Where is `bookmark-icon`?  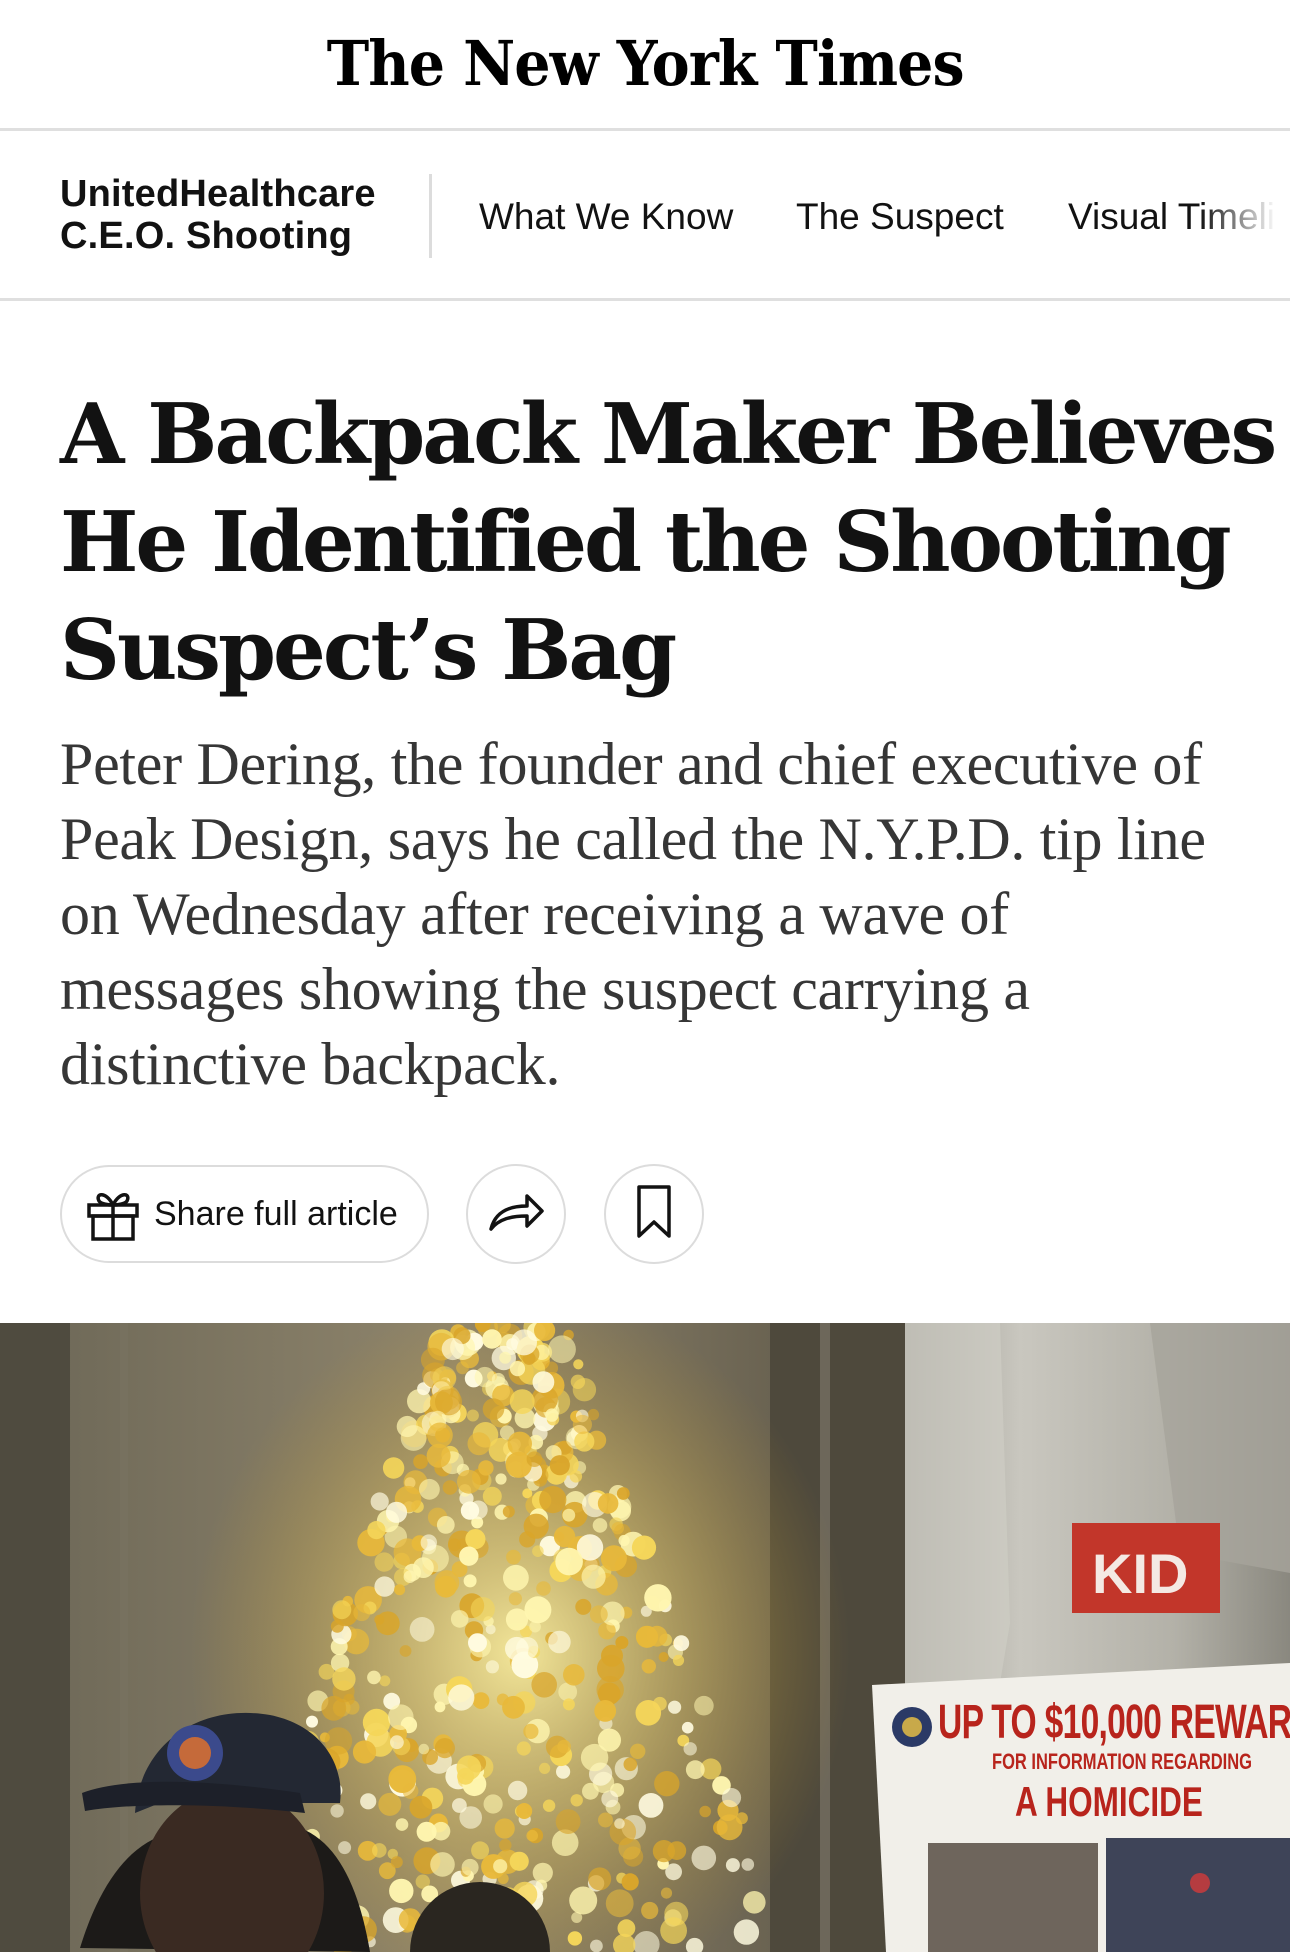 bookmark-icon is located at coordinates (654, 1214).